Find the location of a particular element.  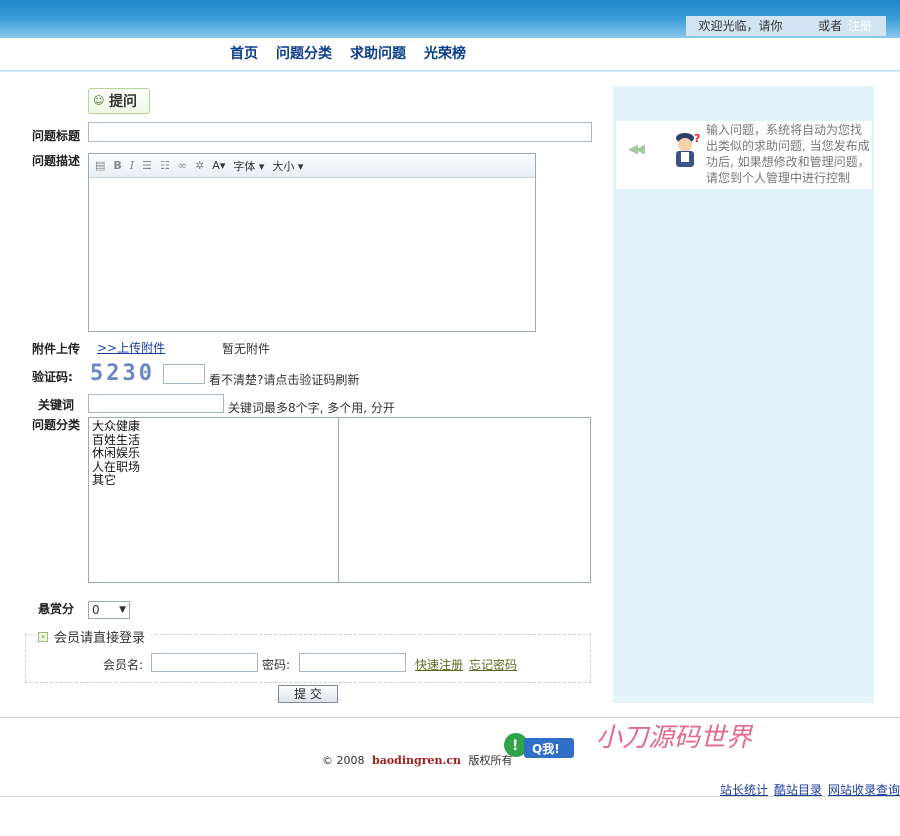

title-input is located at coordinates (340, 132).